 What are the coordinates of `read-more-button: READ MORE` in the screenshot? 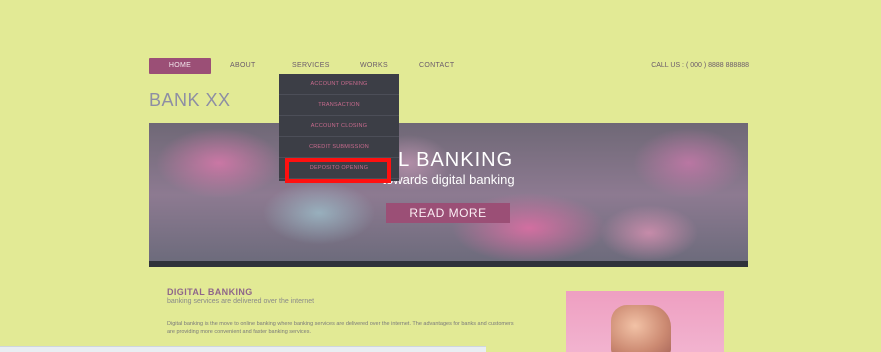 It's located at (448, 213).